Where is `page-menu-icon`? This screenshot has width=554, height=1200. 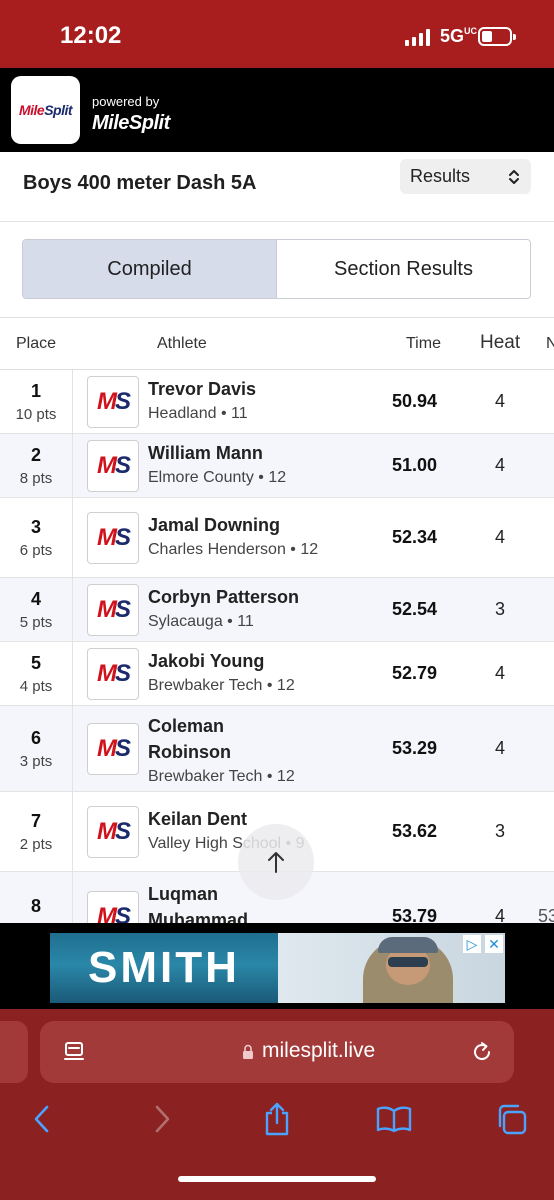
page-menu-icon is located at coordinates (74, 1052).